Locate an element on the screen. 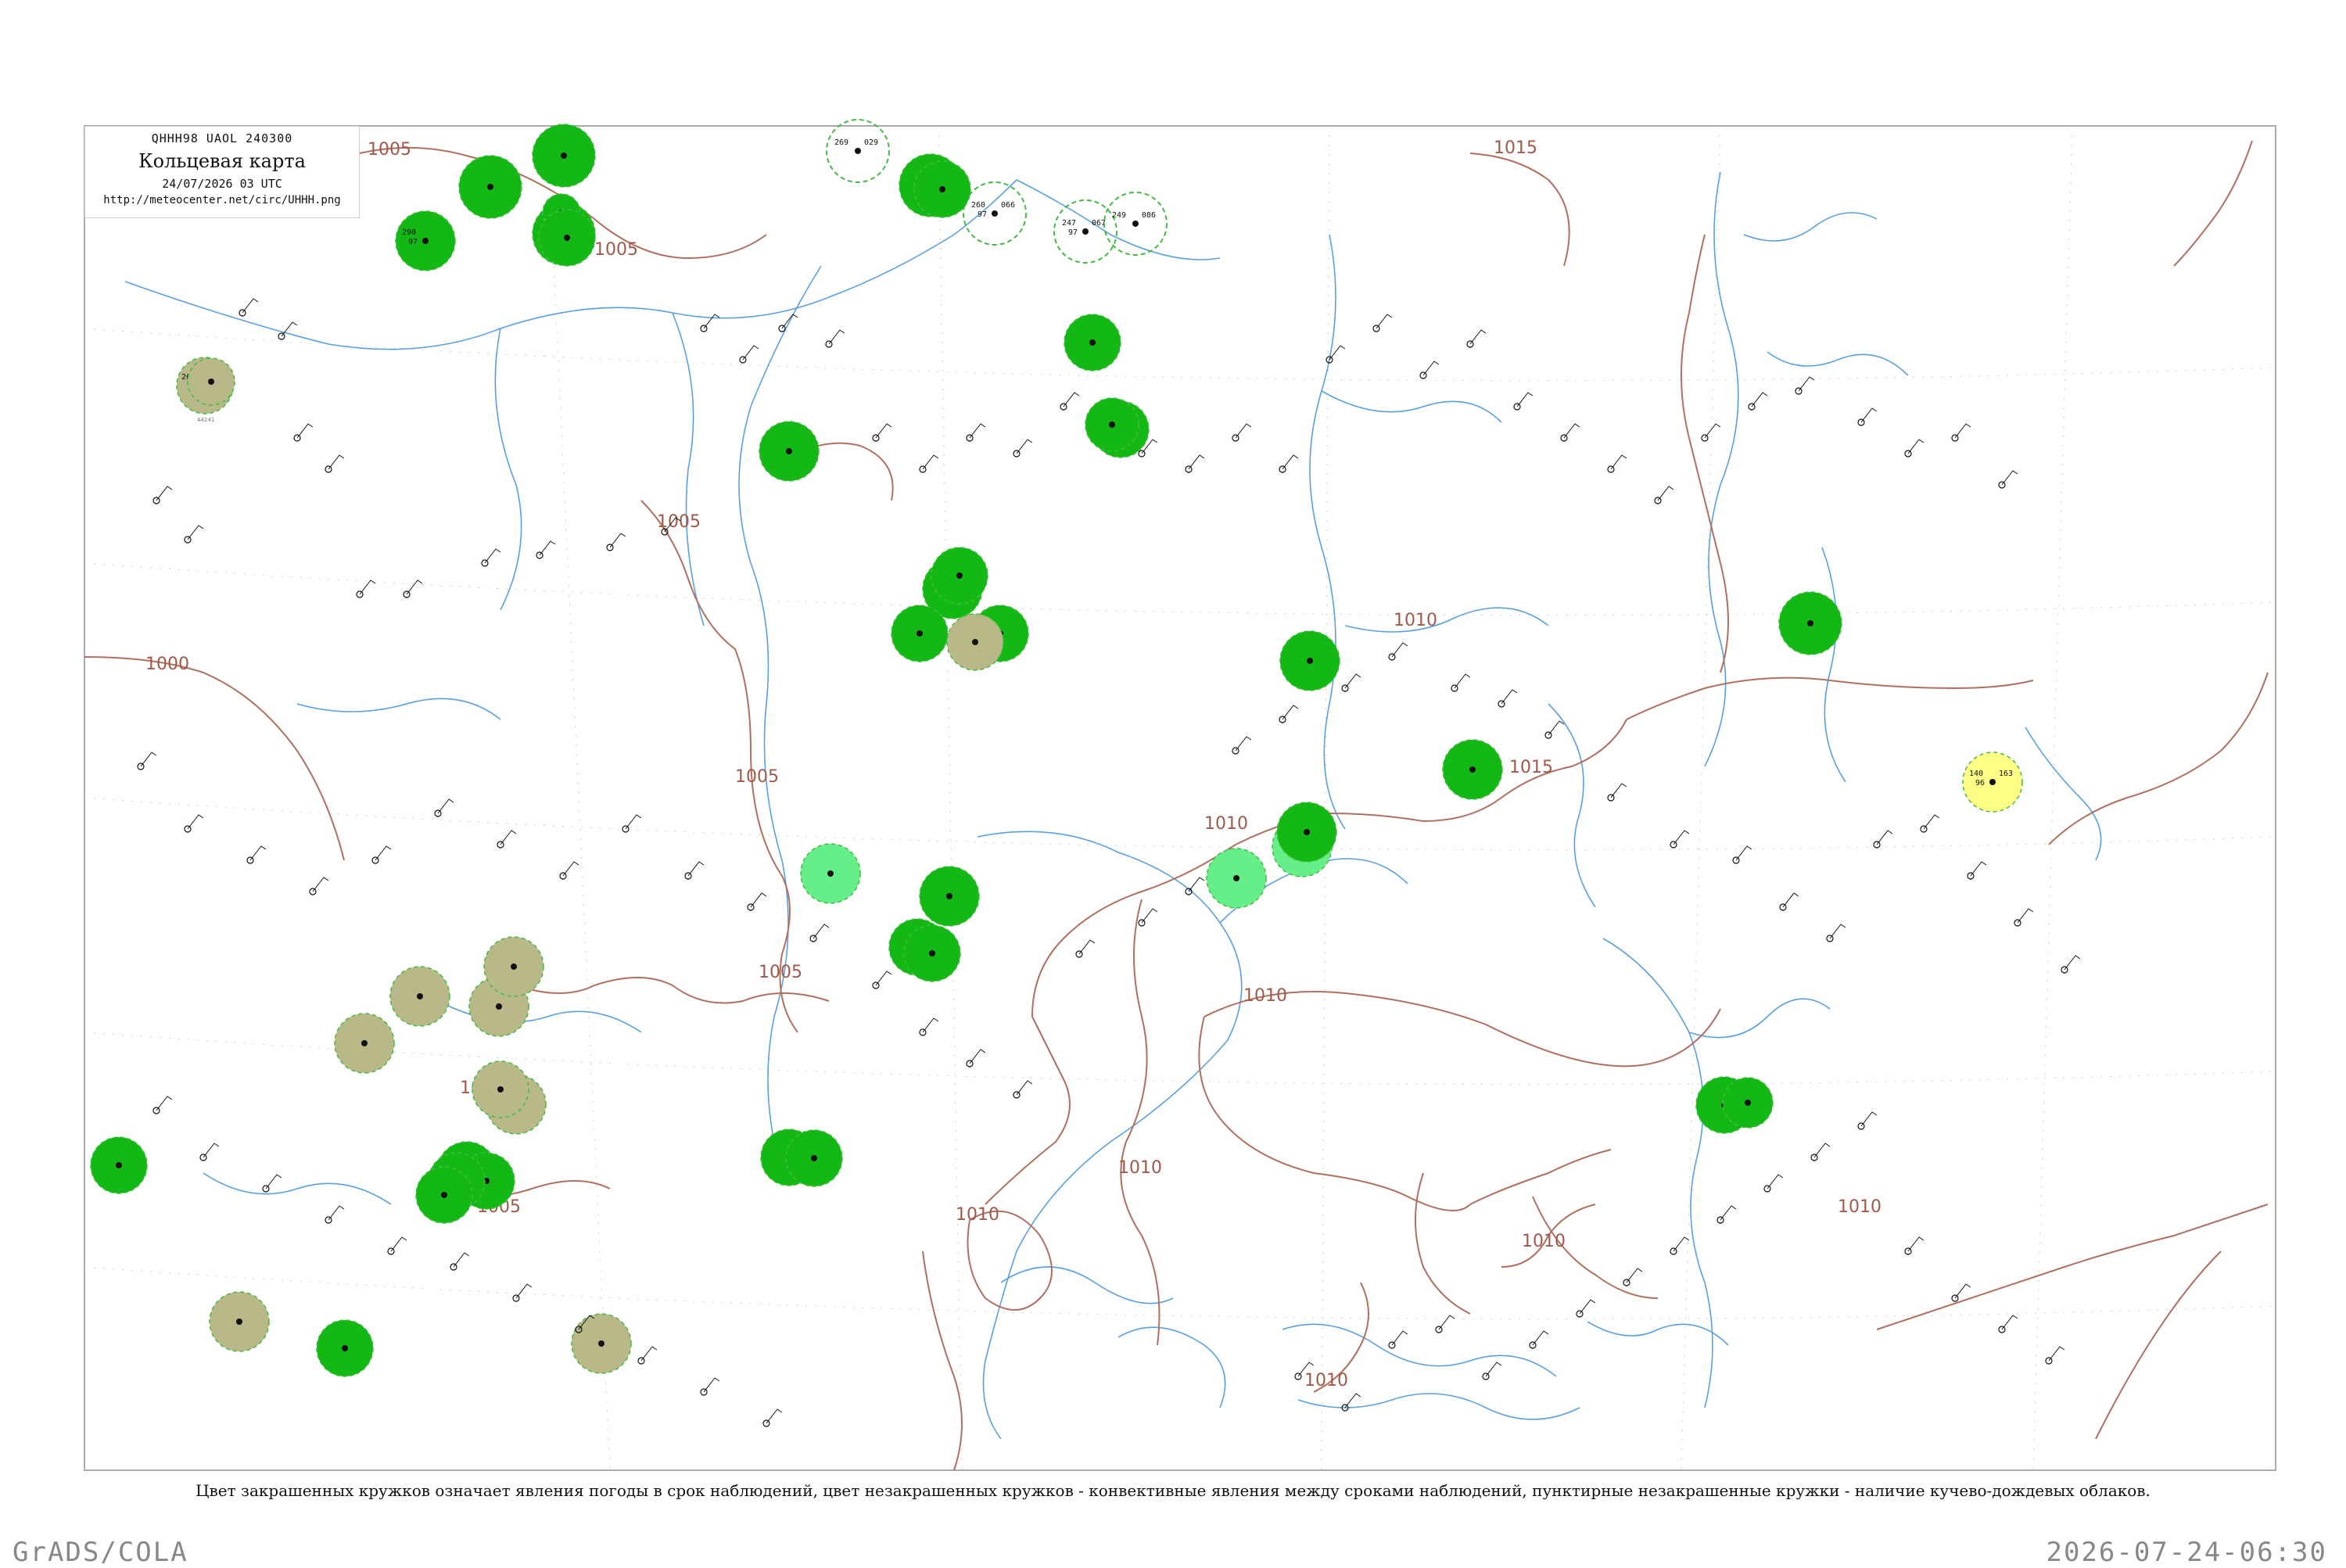 This screenshot has width=2346, height=1568. source-url: http://meteocenter.net/circ/UHHH.png is located at coordinates (222, 200).